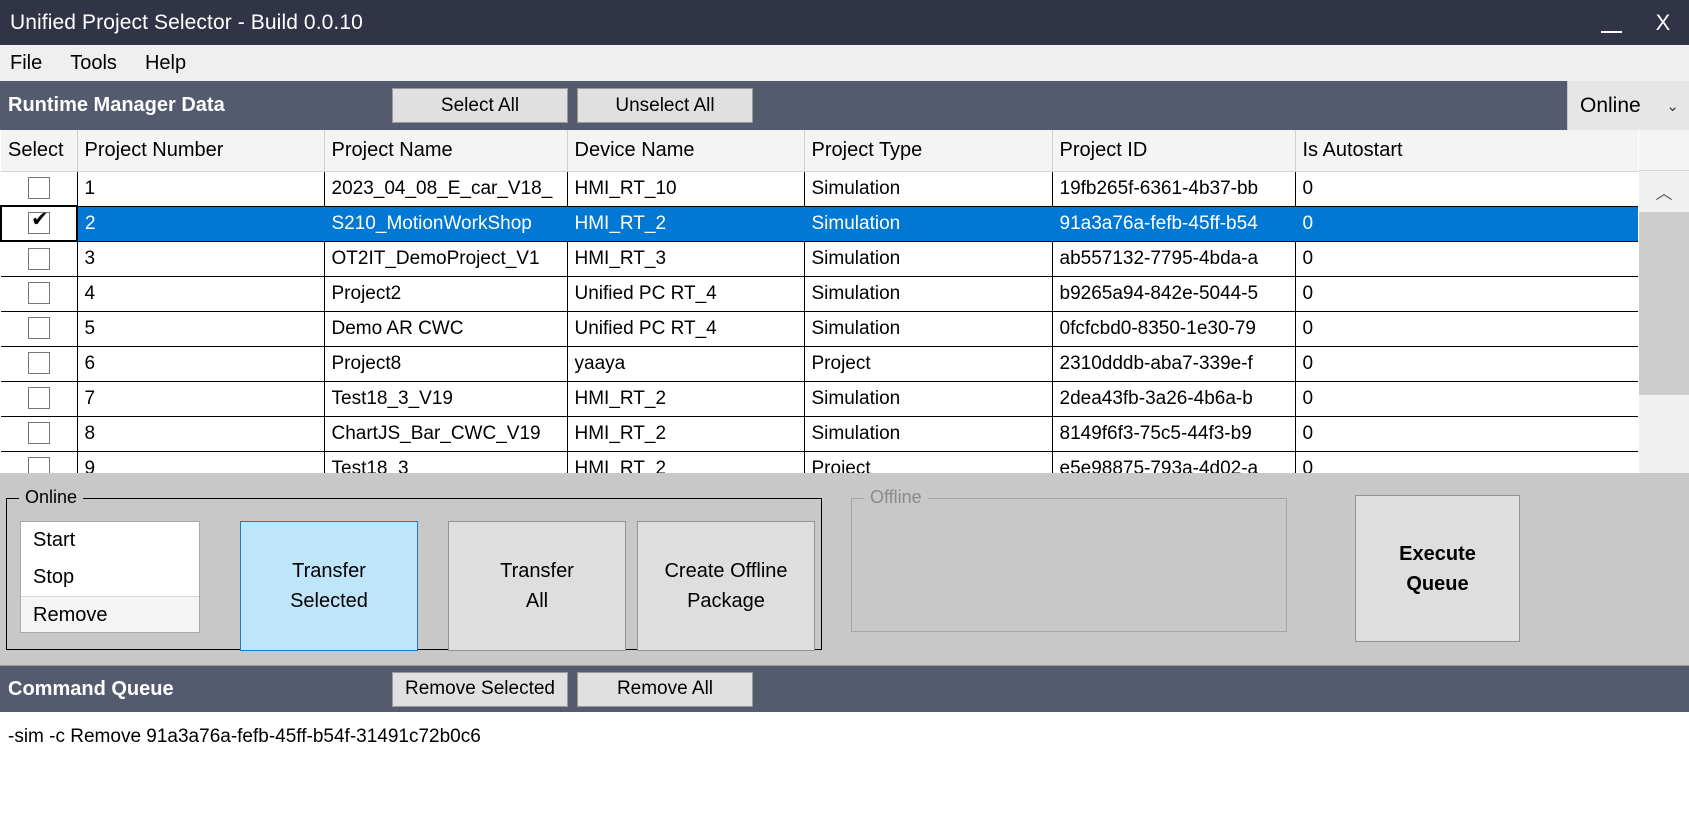  I want to click on cell-device-name: HMI_RT_10, so click(686, 189).